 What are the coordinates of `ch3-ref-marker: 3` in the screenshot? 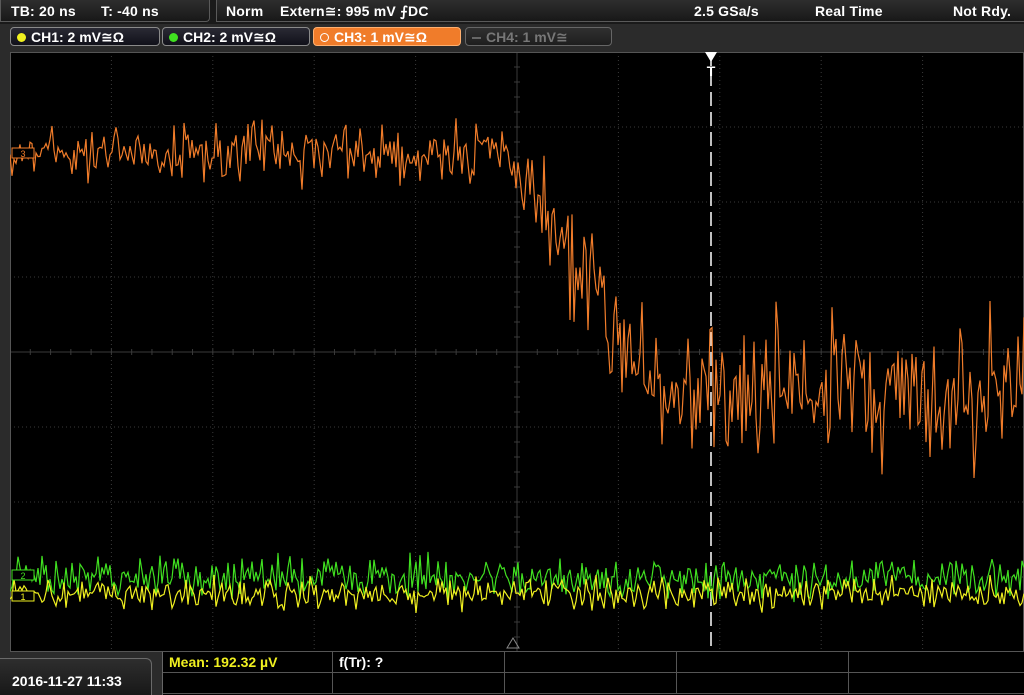 It's located at (23, 153).